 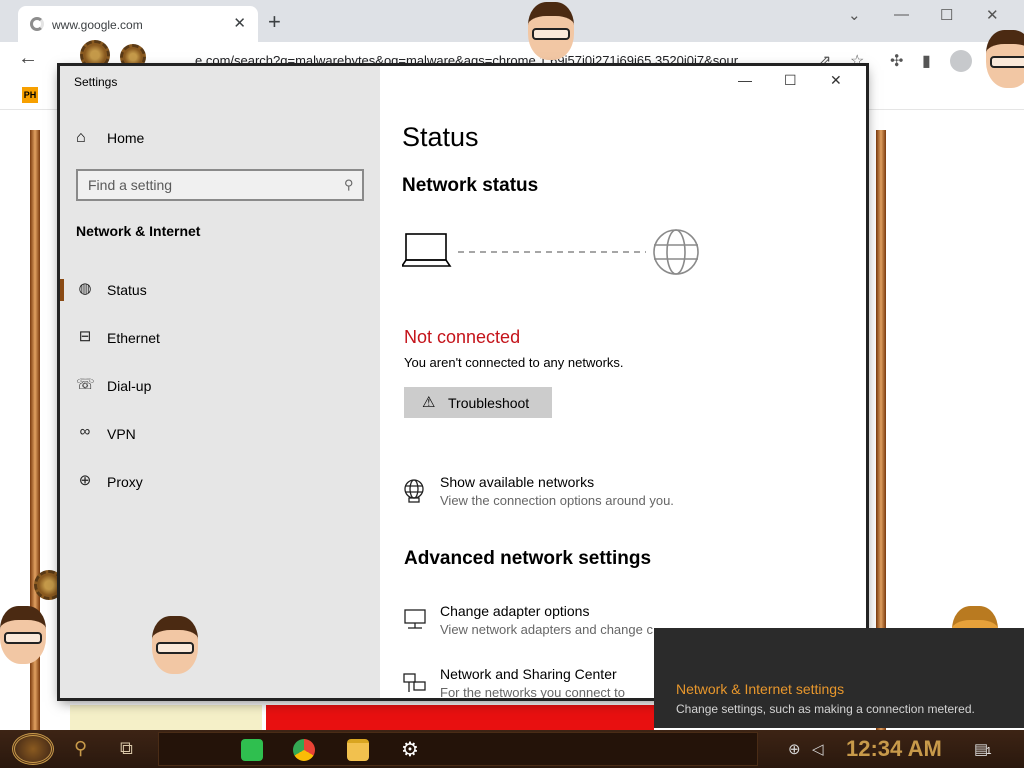 I want to click on file-explorer-icon, so click(x=358, y=750).